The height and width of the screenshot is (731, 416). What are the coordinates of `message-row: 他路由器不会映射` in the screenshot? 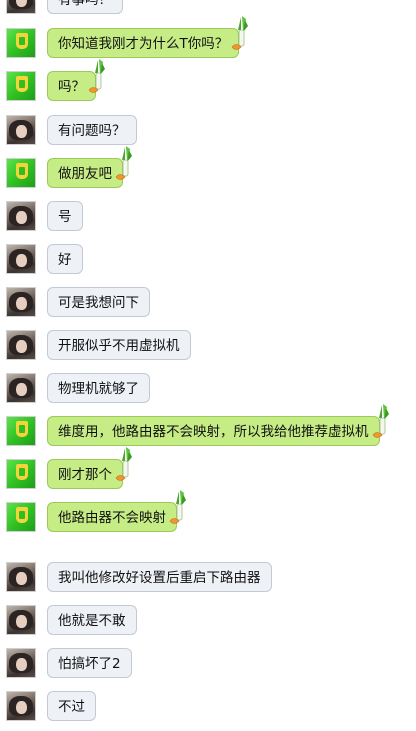 It's located at (208, 516).